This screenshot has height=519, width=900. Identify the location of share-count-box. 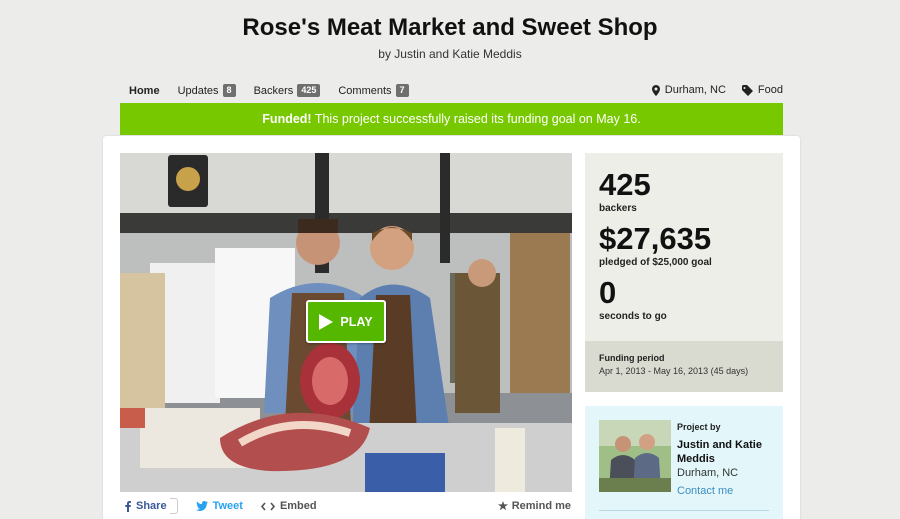
(173, 506).